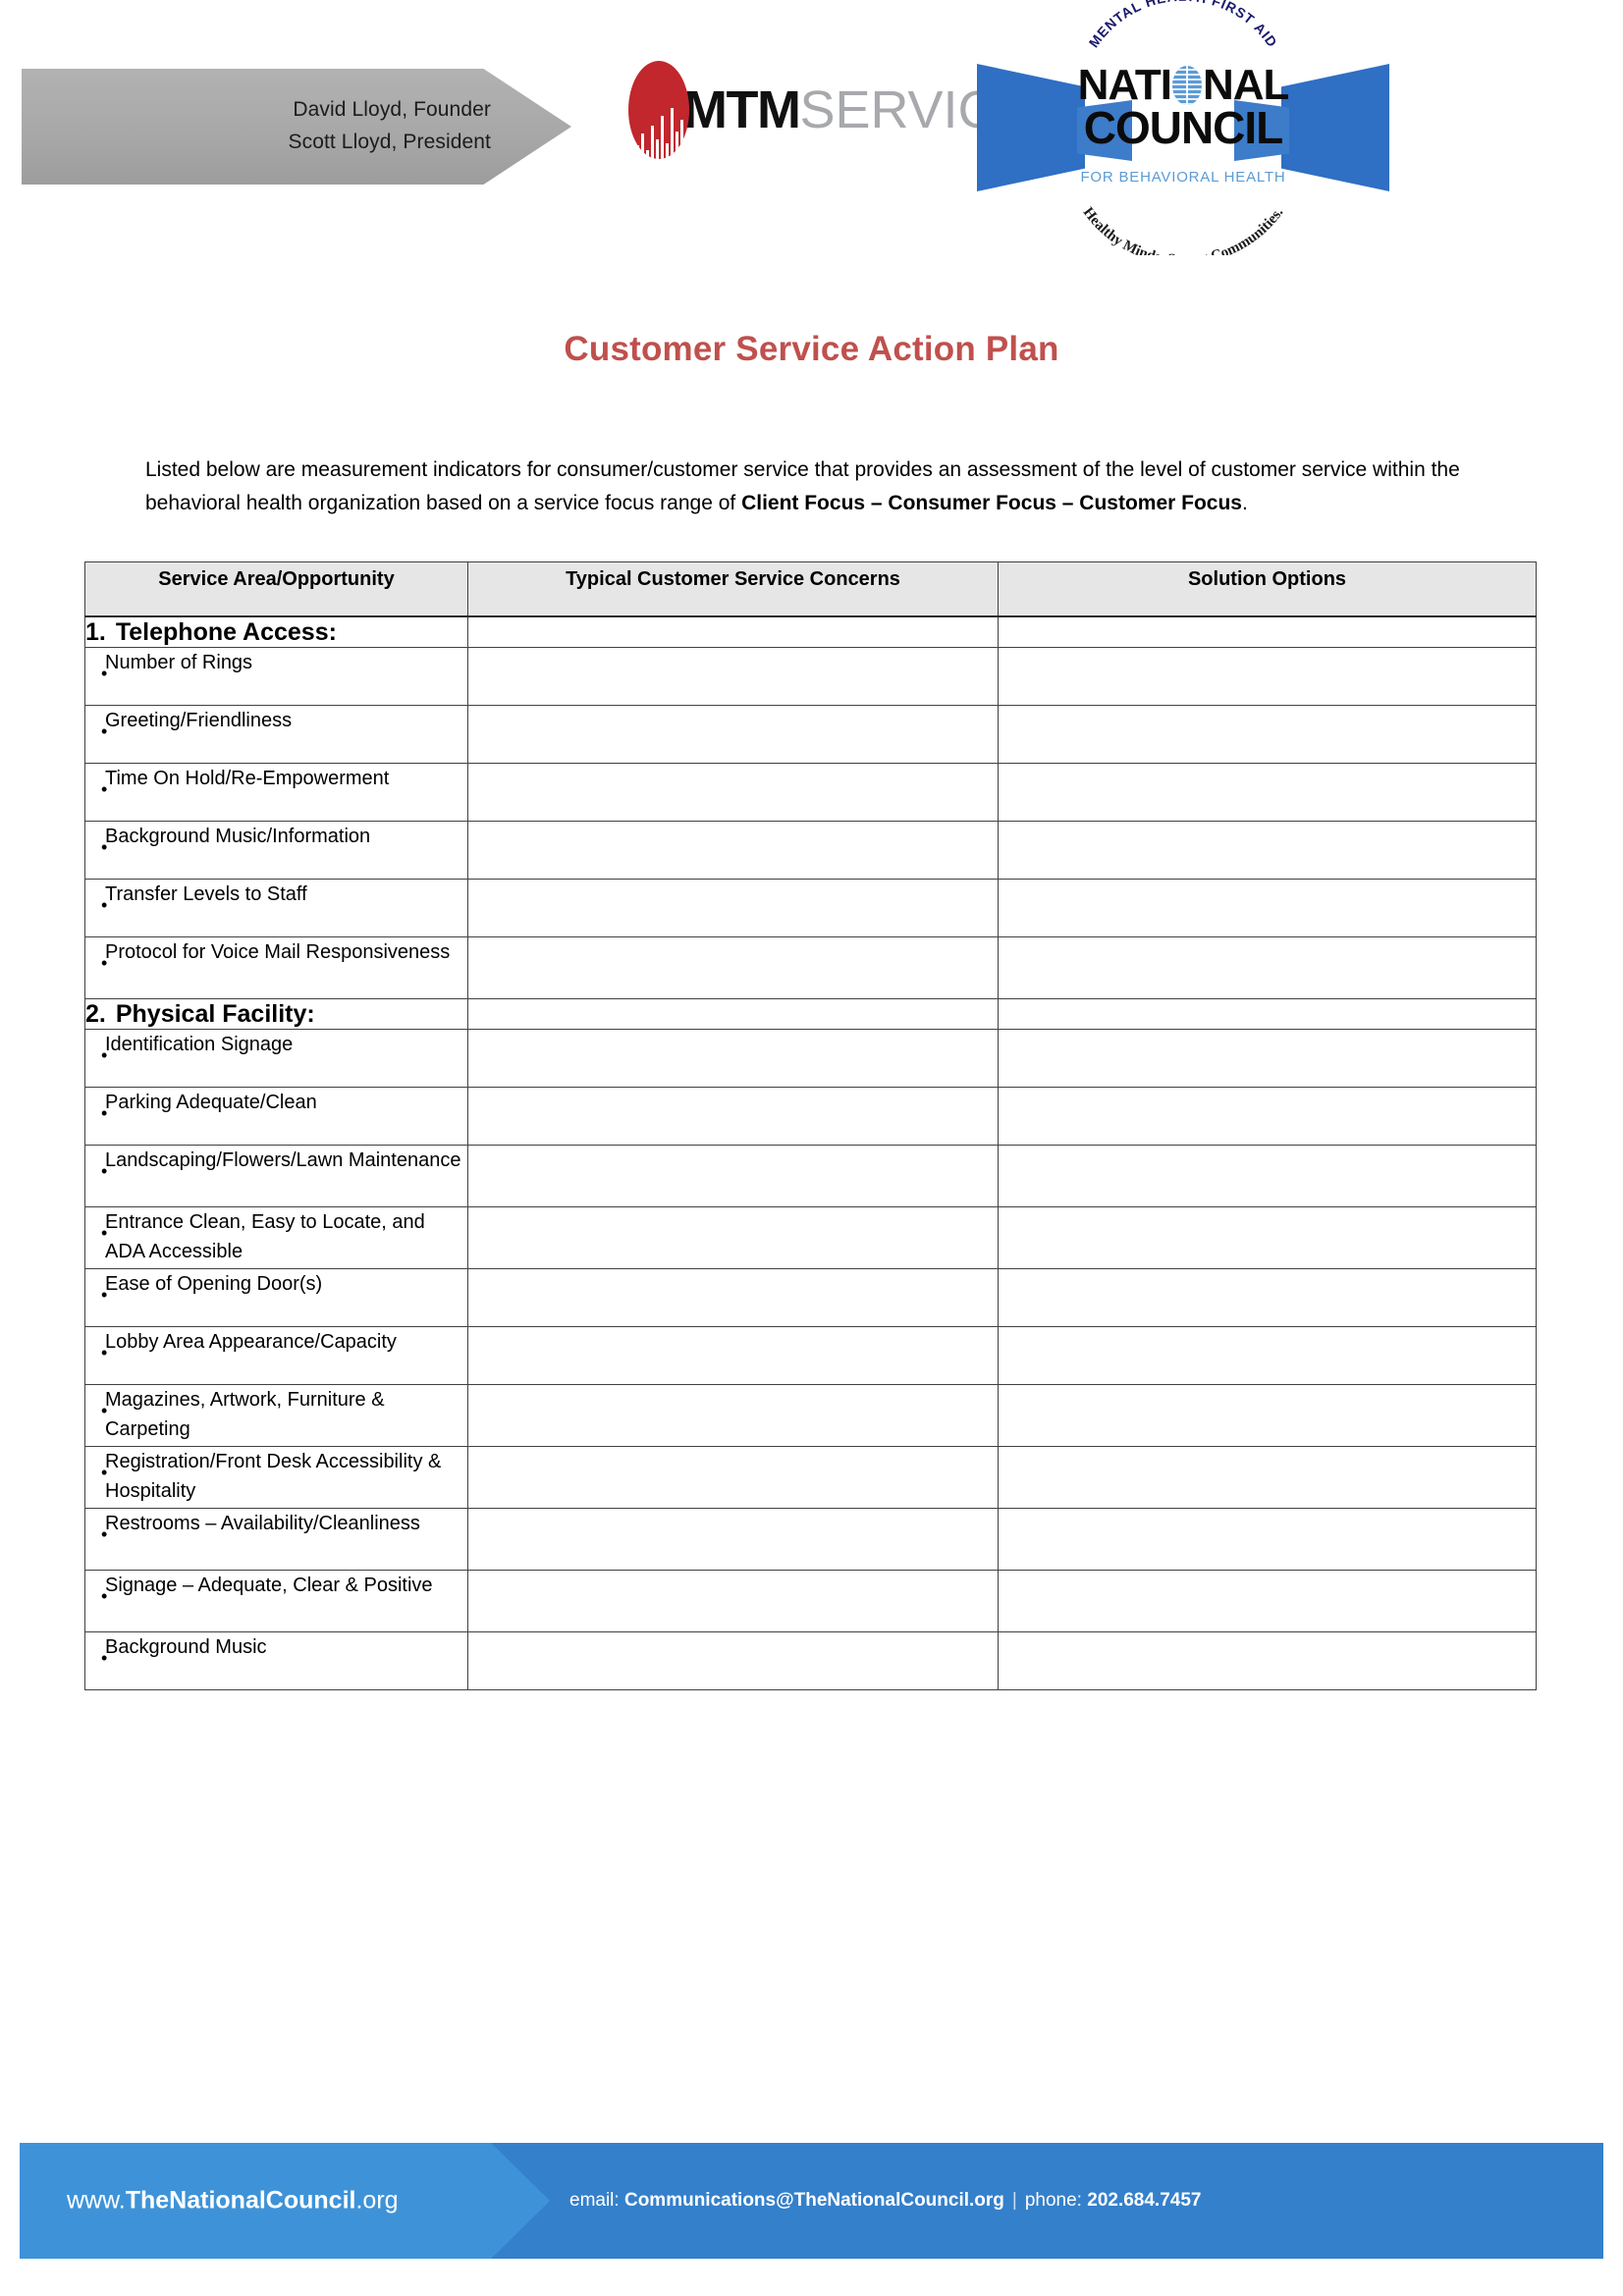 The width and height of the screenshot is (1623, 2296). What do you see at coordinates (95, 1014) in the screenshot?
I see `section-number: 2.` at bounding box center [95, 1014].